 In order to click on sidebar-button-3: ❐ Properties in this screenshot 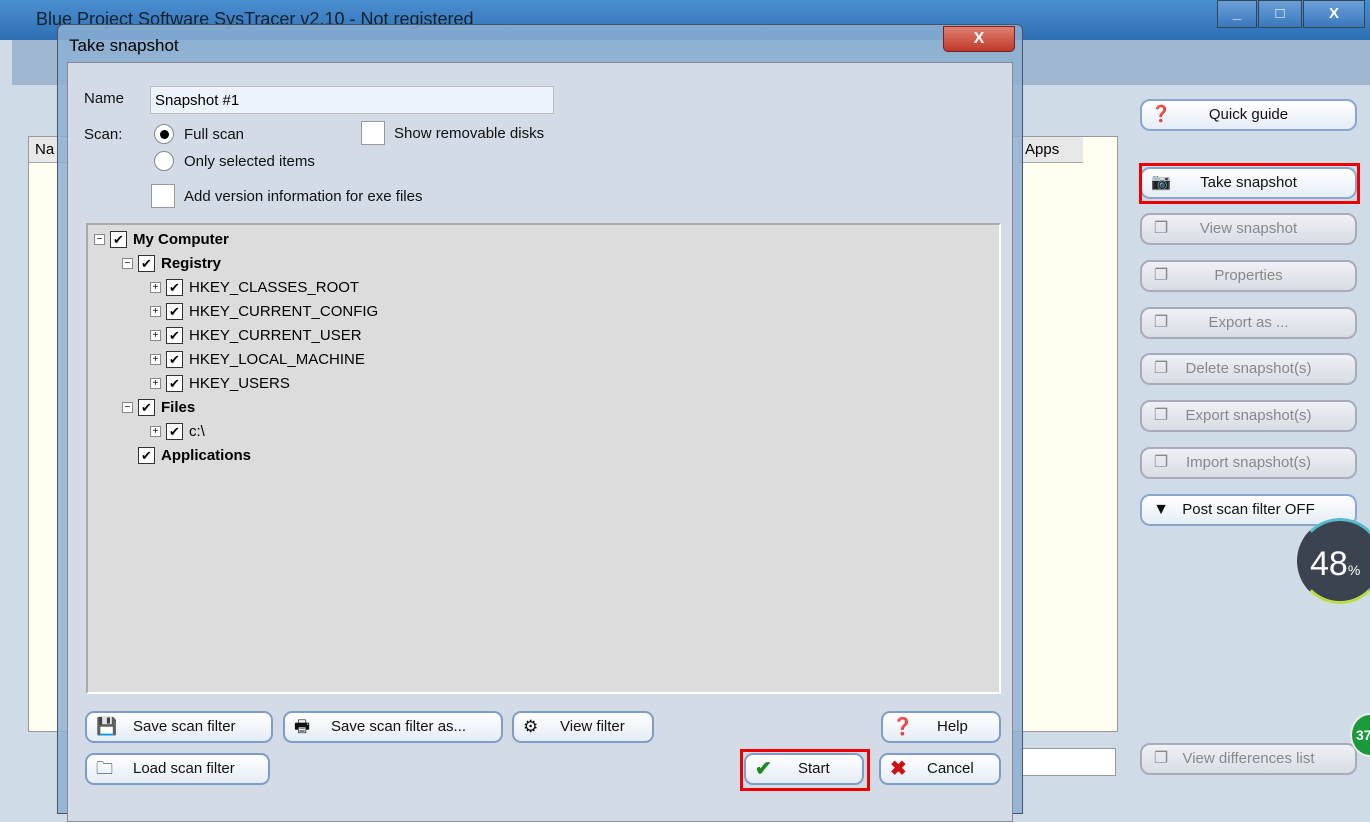, I will do `click(1248, 276)`.